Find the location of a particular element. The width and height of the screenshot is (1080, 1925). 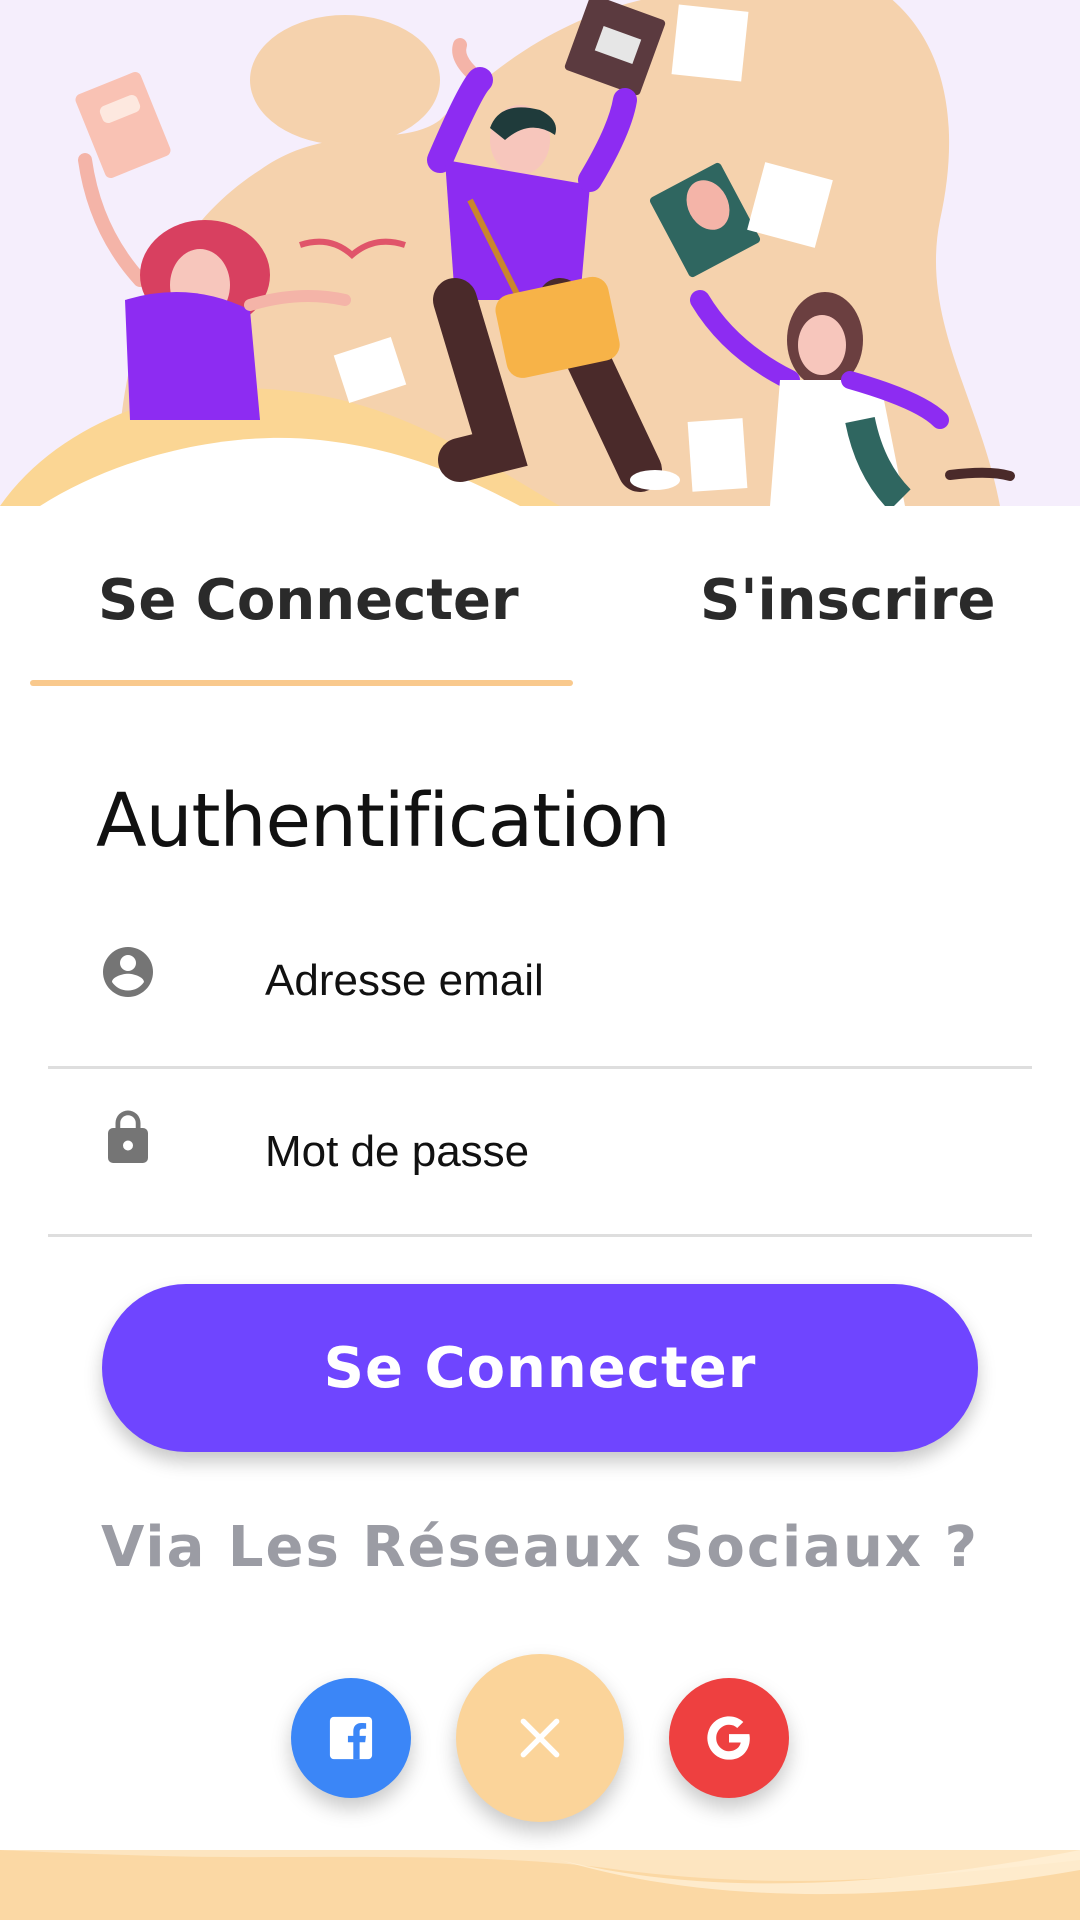

tab-login: Se Connecter is located at coordinates (308, 600).